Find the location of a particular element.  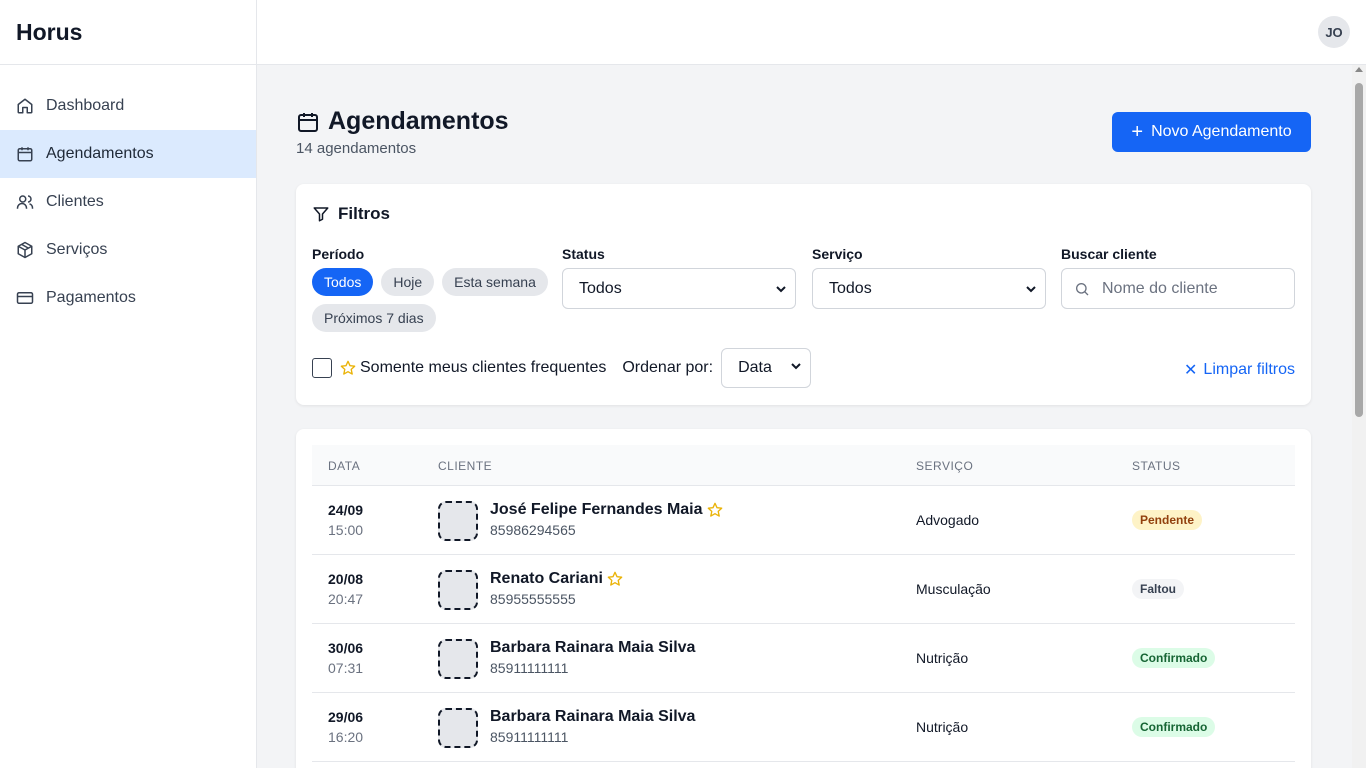

appointment-time: 07:31 is located at coordinates (346, 668).